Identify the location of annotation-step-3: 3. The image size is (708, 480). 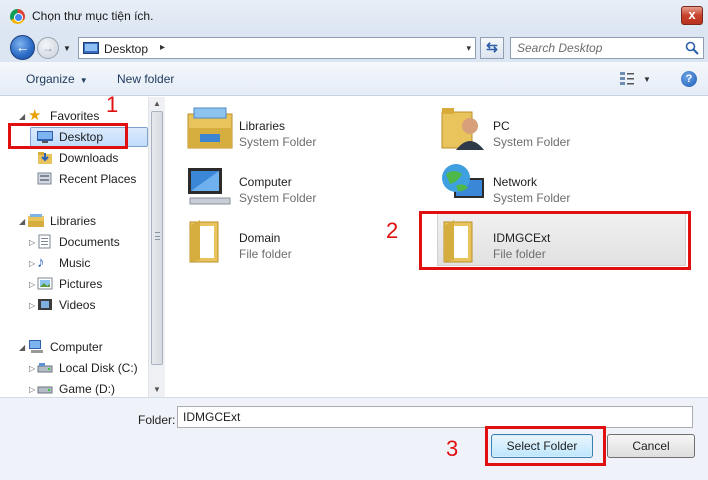
(452, 448).